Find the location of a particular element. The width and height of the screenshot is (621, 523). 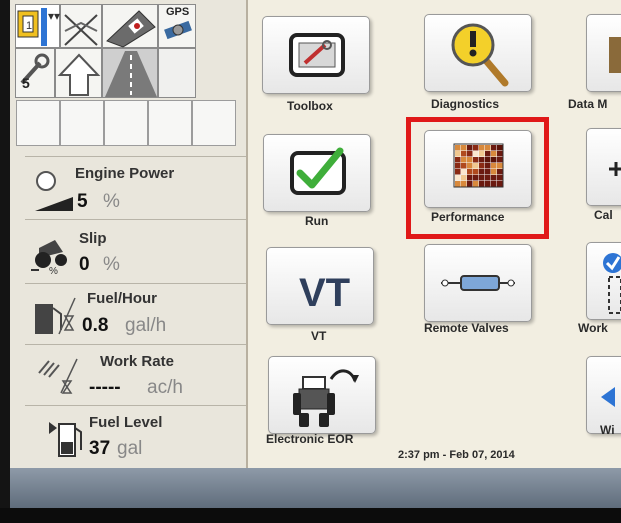

gear-indicator: 1 ▾▾ is located at coordinates (37, 26).